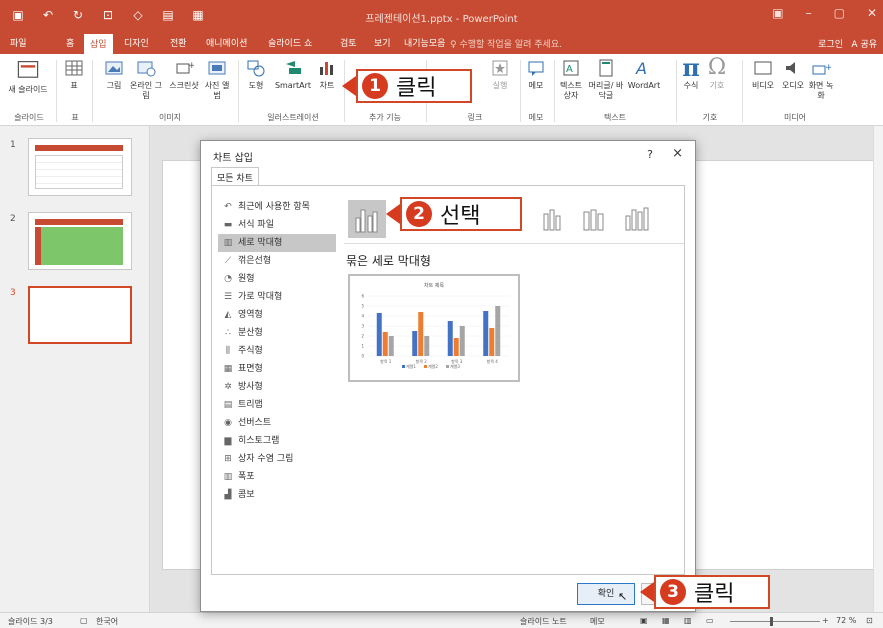 This screenshot has width=883, height=628. What do you see at coordinates (217, 79) in the screenshot?
I see `photo-album-button: 사진 앨범` at bounding box center [217, 79].